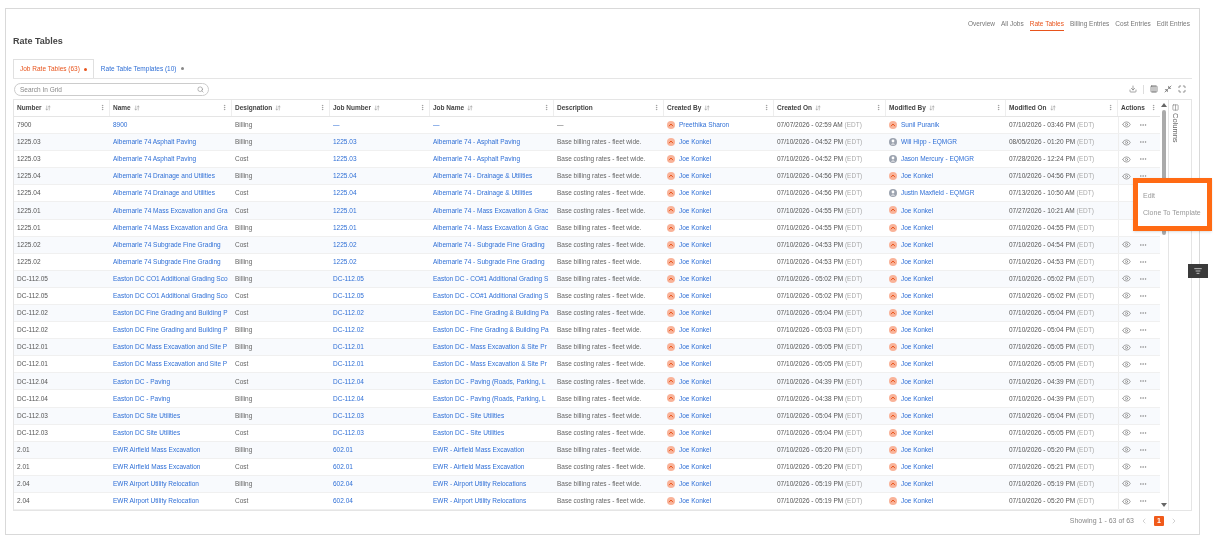  I want to click on columns-icon, so click(1154, 89).